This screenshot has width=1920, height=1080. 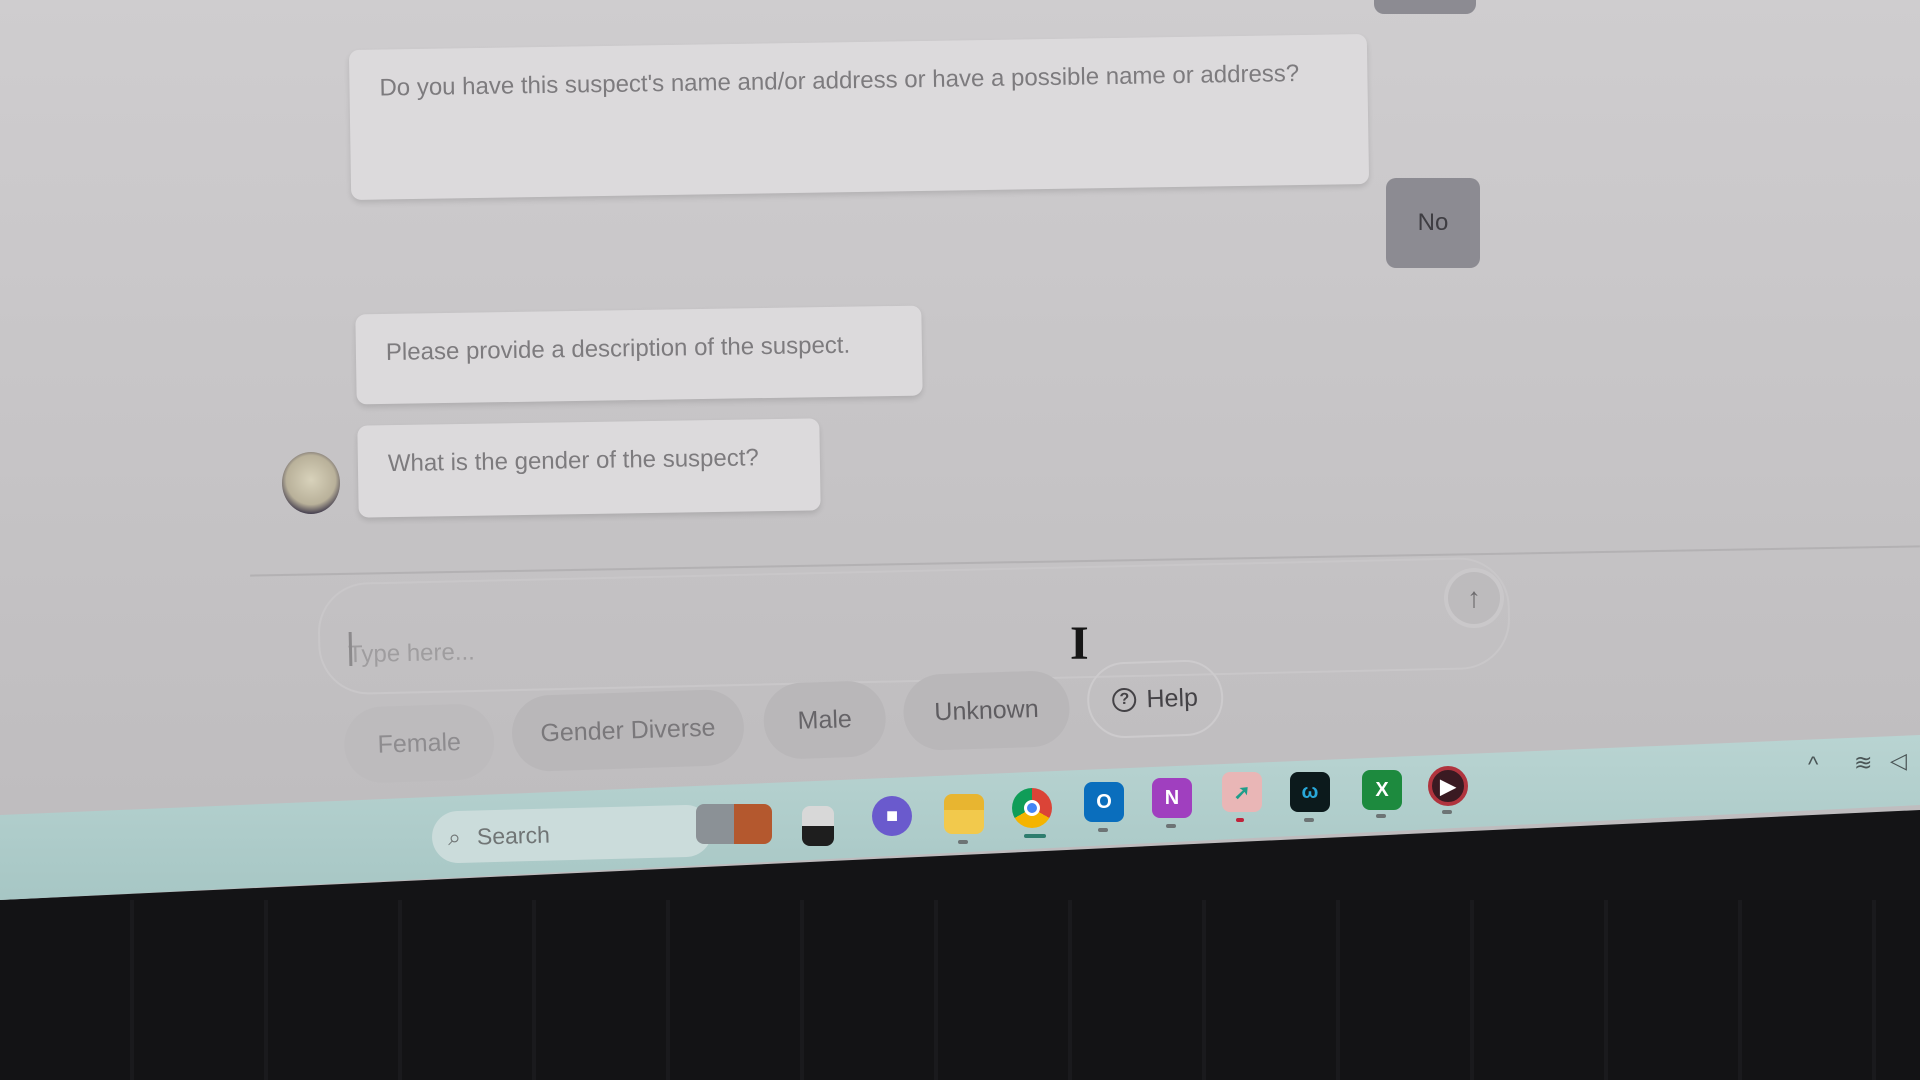 I want to click on outlook-glyph: O, so click(x=1104, y=801).